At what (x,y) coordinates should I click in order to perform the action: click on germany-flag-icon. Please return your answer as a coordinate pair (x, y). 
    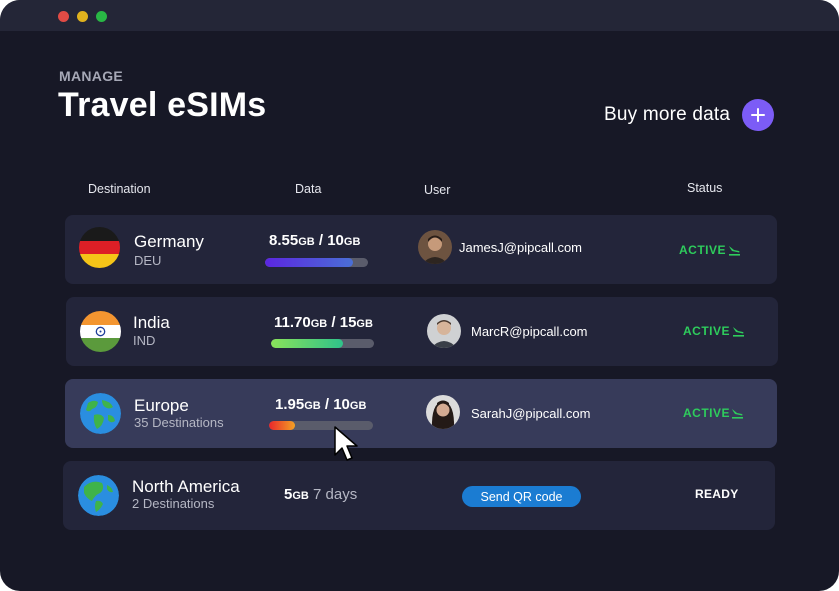
    Looking at the image, I should click on (99, 247).